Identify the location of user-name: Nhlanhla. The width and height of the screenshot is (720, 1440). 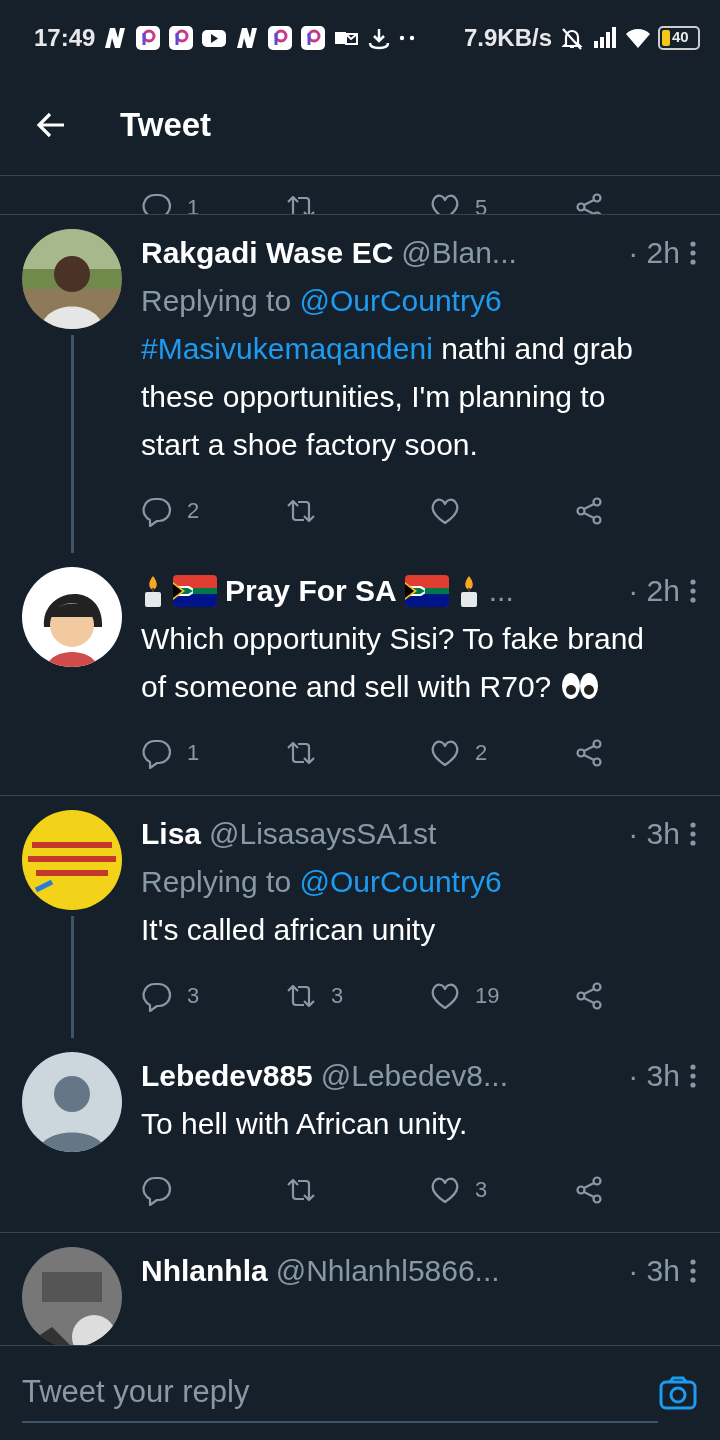
(204, 1271).